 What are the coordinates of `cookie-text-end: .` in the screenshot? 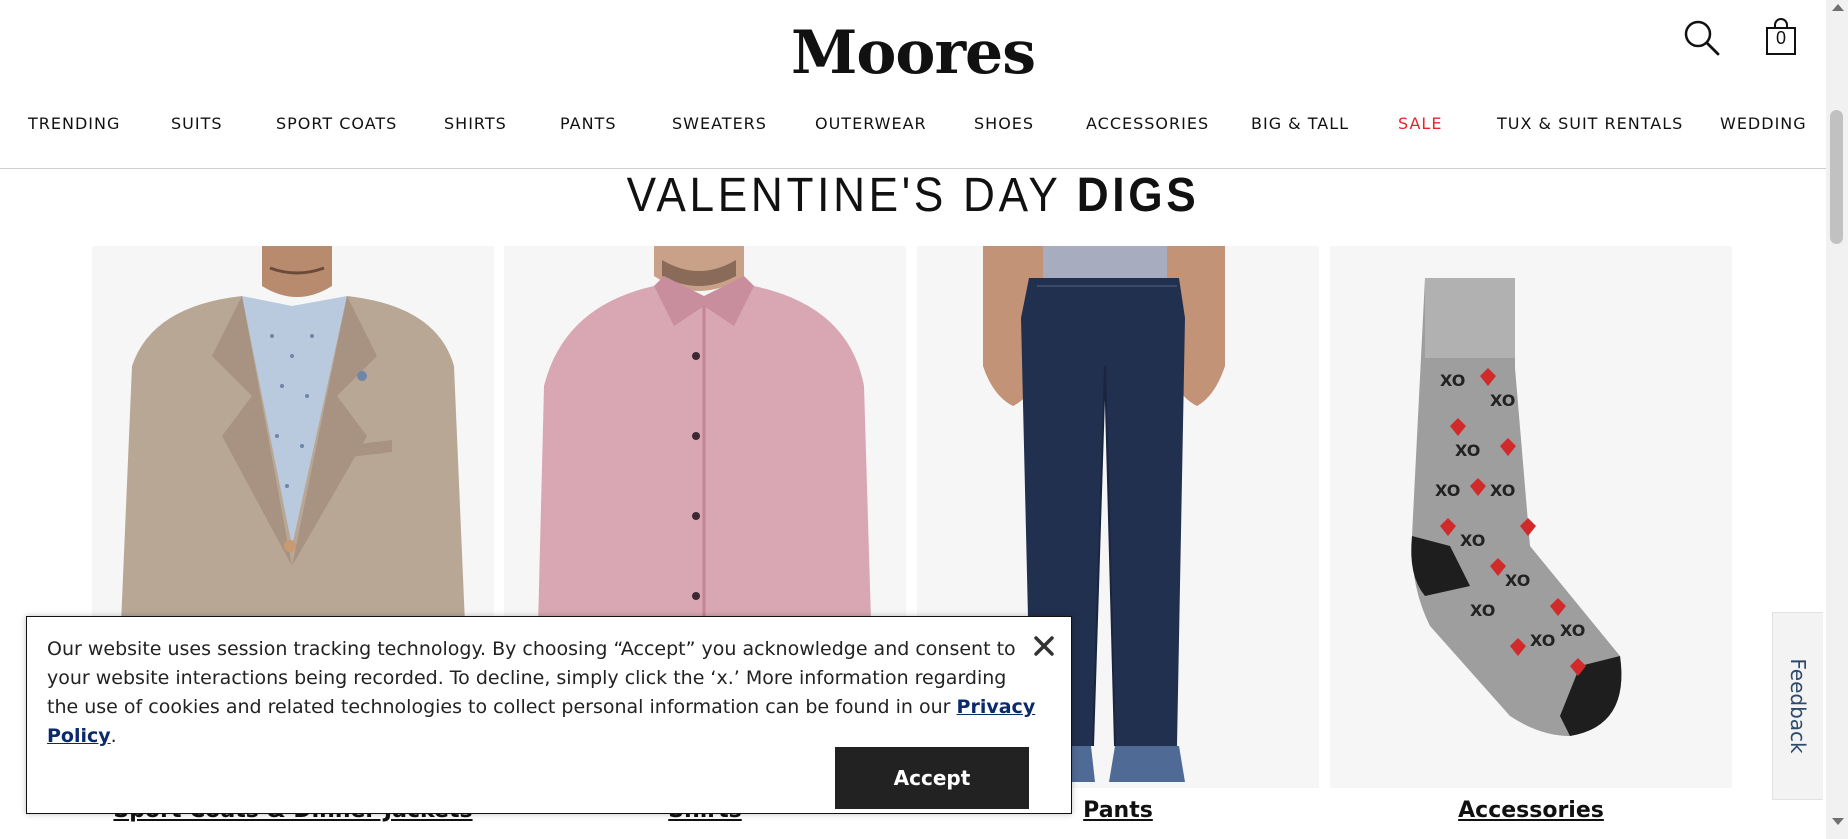 It's located at (113, 736).